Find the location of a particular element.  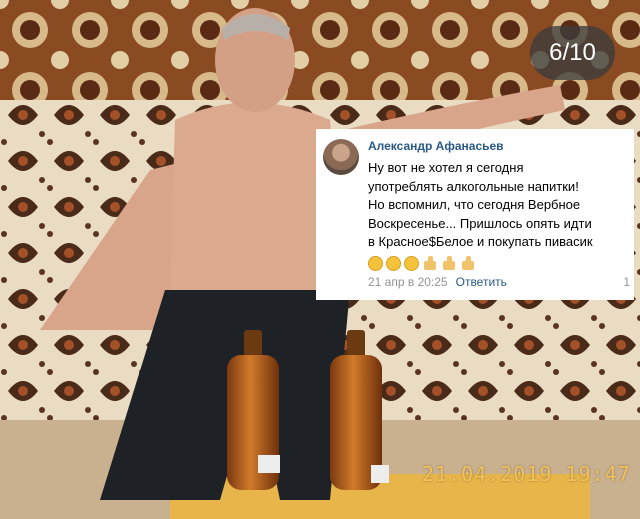

comment-line: Воскресенье... Пришлось опять идти is located at coordinates (480, 223).